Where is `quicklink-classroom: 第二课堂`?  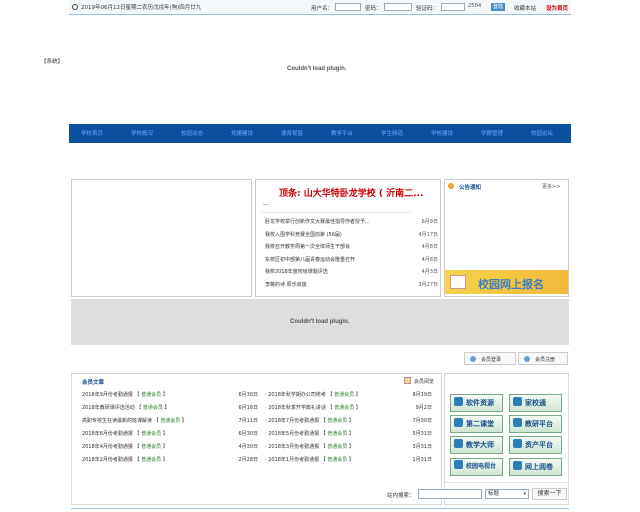
quicklink-classroom: 第二课堂 is located at coordinates (476, 424).